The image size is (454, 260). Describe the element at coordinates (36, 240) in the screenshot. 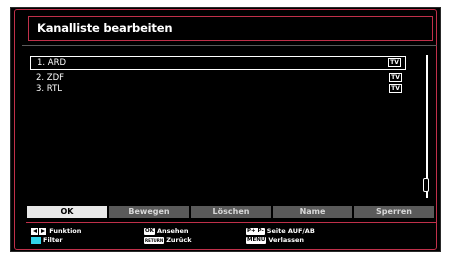

I see `cyan-key-icon` at that location.